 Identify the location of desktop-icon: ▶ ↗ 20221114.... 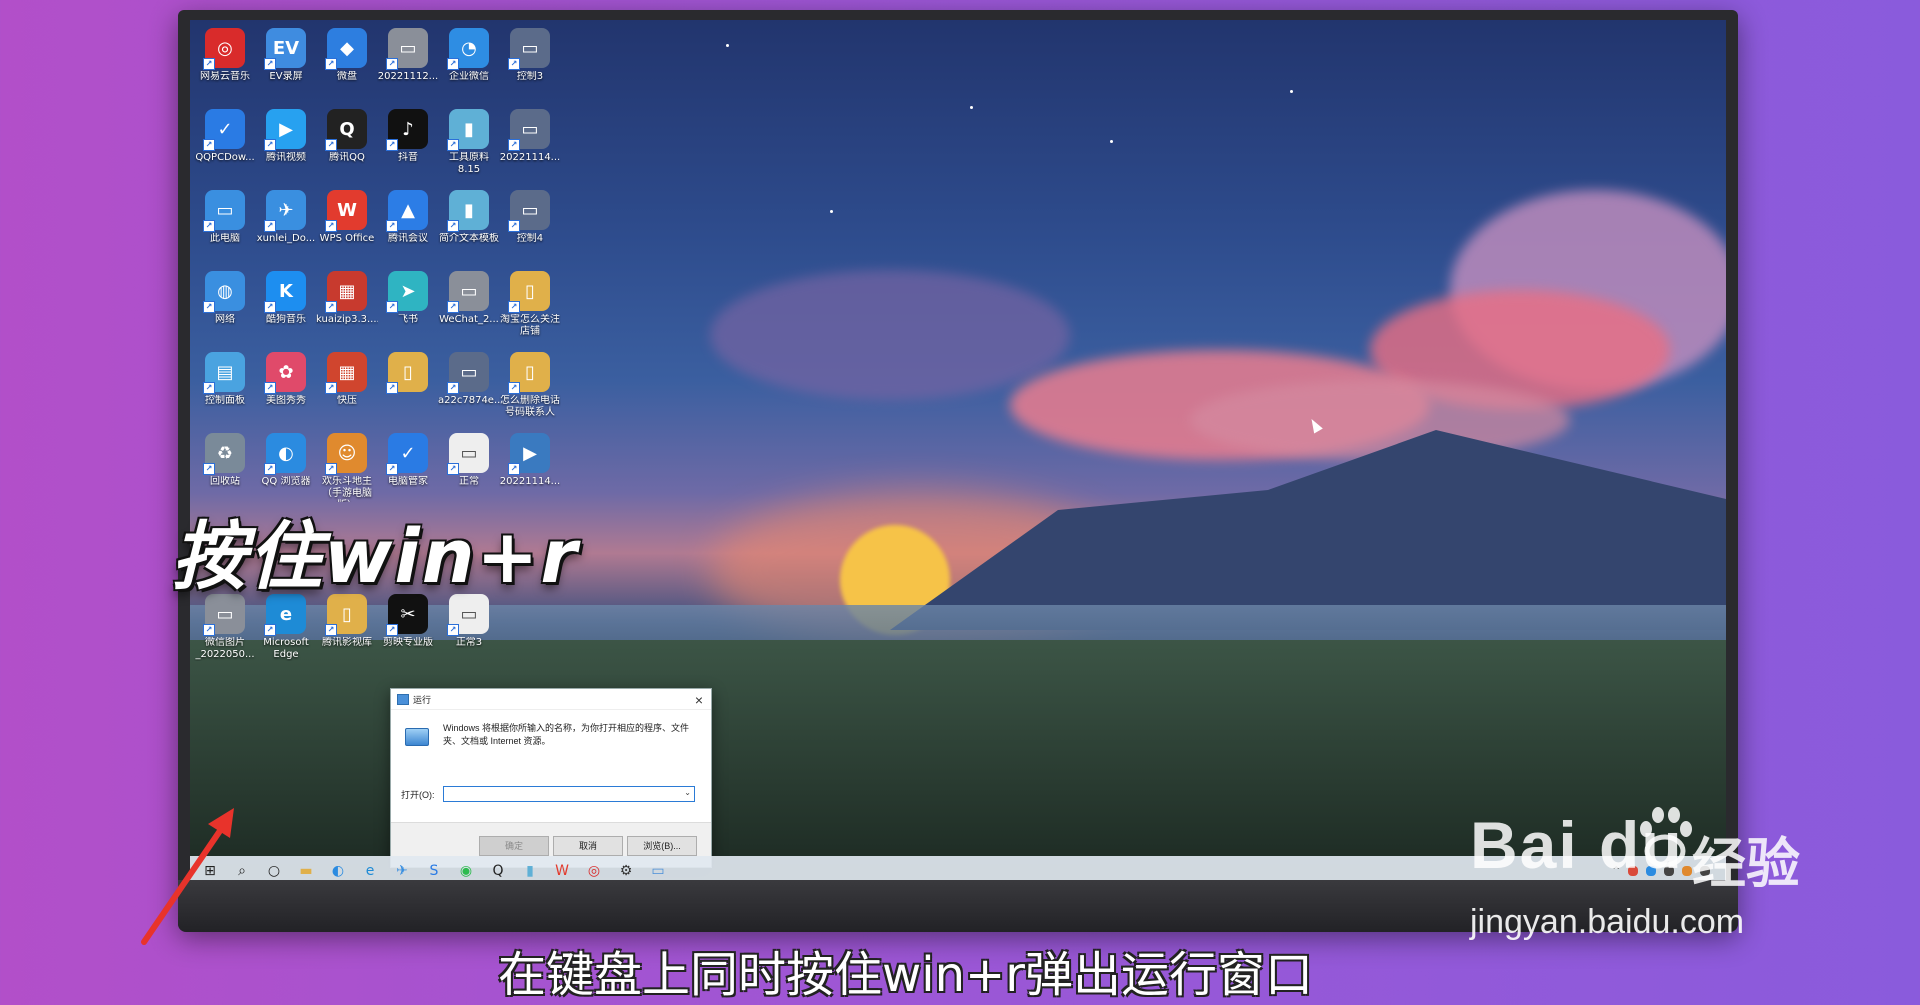
(530, 468).